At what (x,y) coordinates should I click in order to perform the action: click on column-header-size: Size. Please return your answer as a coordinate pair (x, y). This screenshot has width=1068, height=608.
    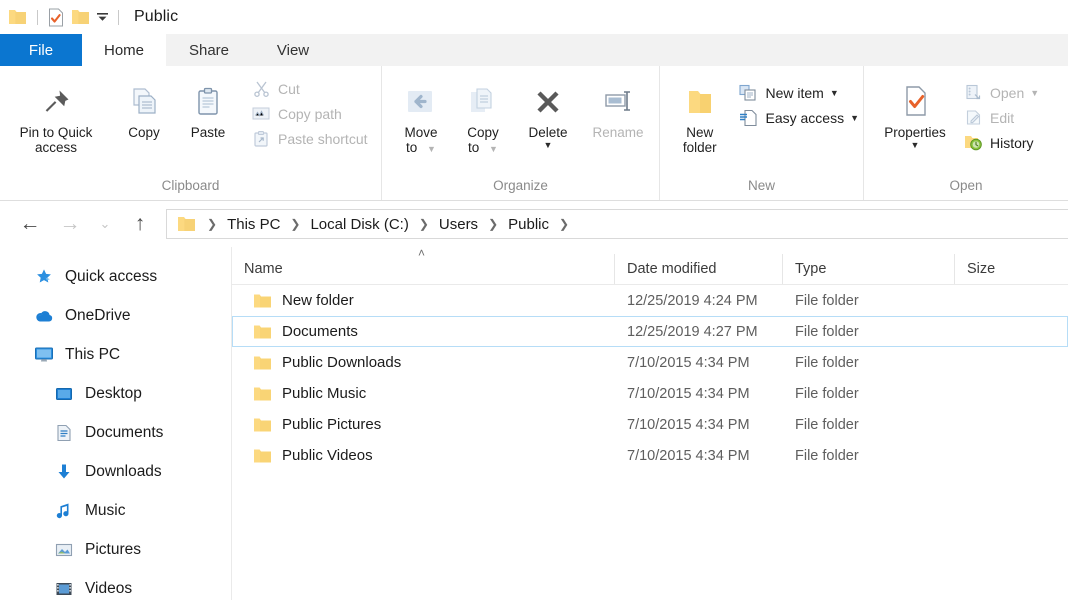
    Looking at the image, I should click on (1009, 269).